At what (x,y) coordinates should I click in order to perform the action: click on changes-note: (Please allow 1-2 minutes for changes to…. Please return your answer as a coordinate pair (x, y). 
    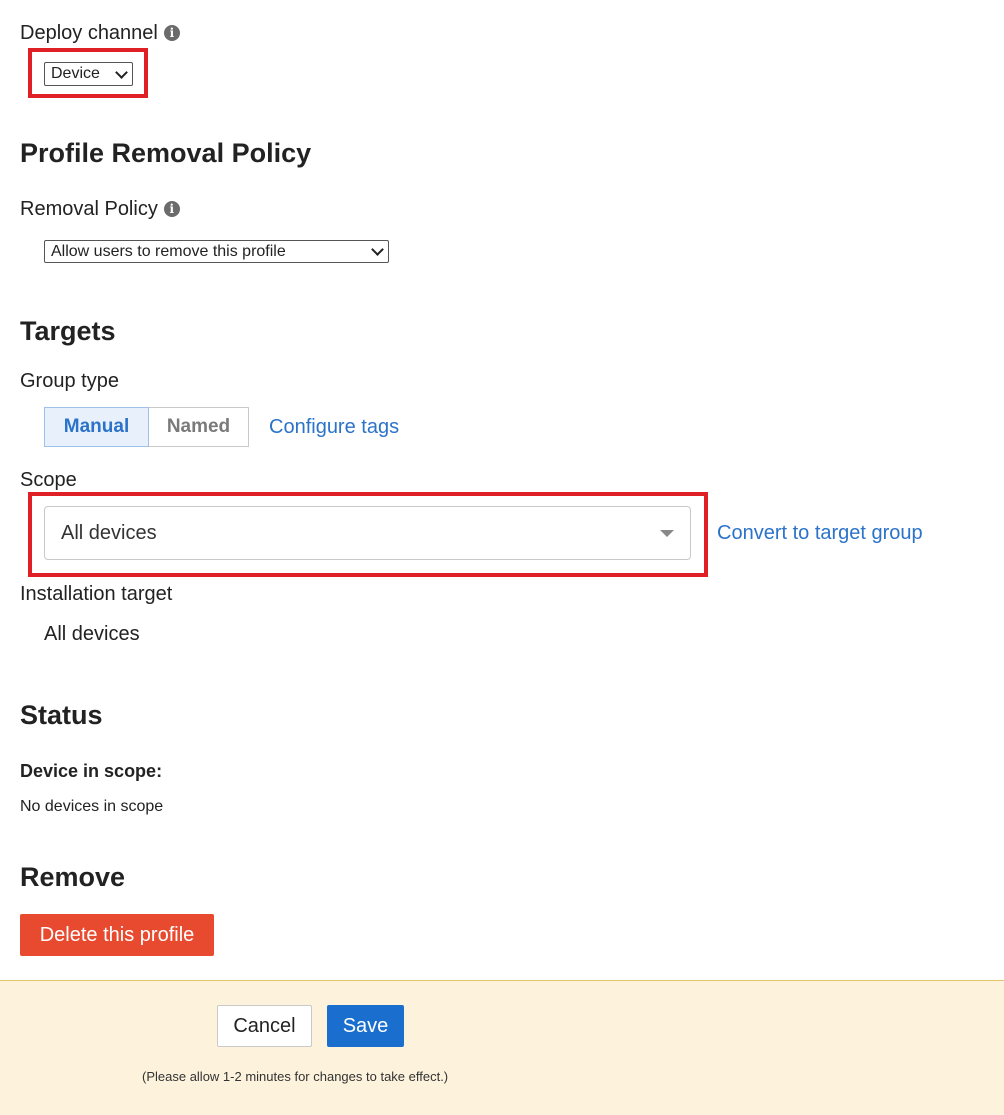
    Looking at the image, I should click on (295, 1076).